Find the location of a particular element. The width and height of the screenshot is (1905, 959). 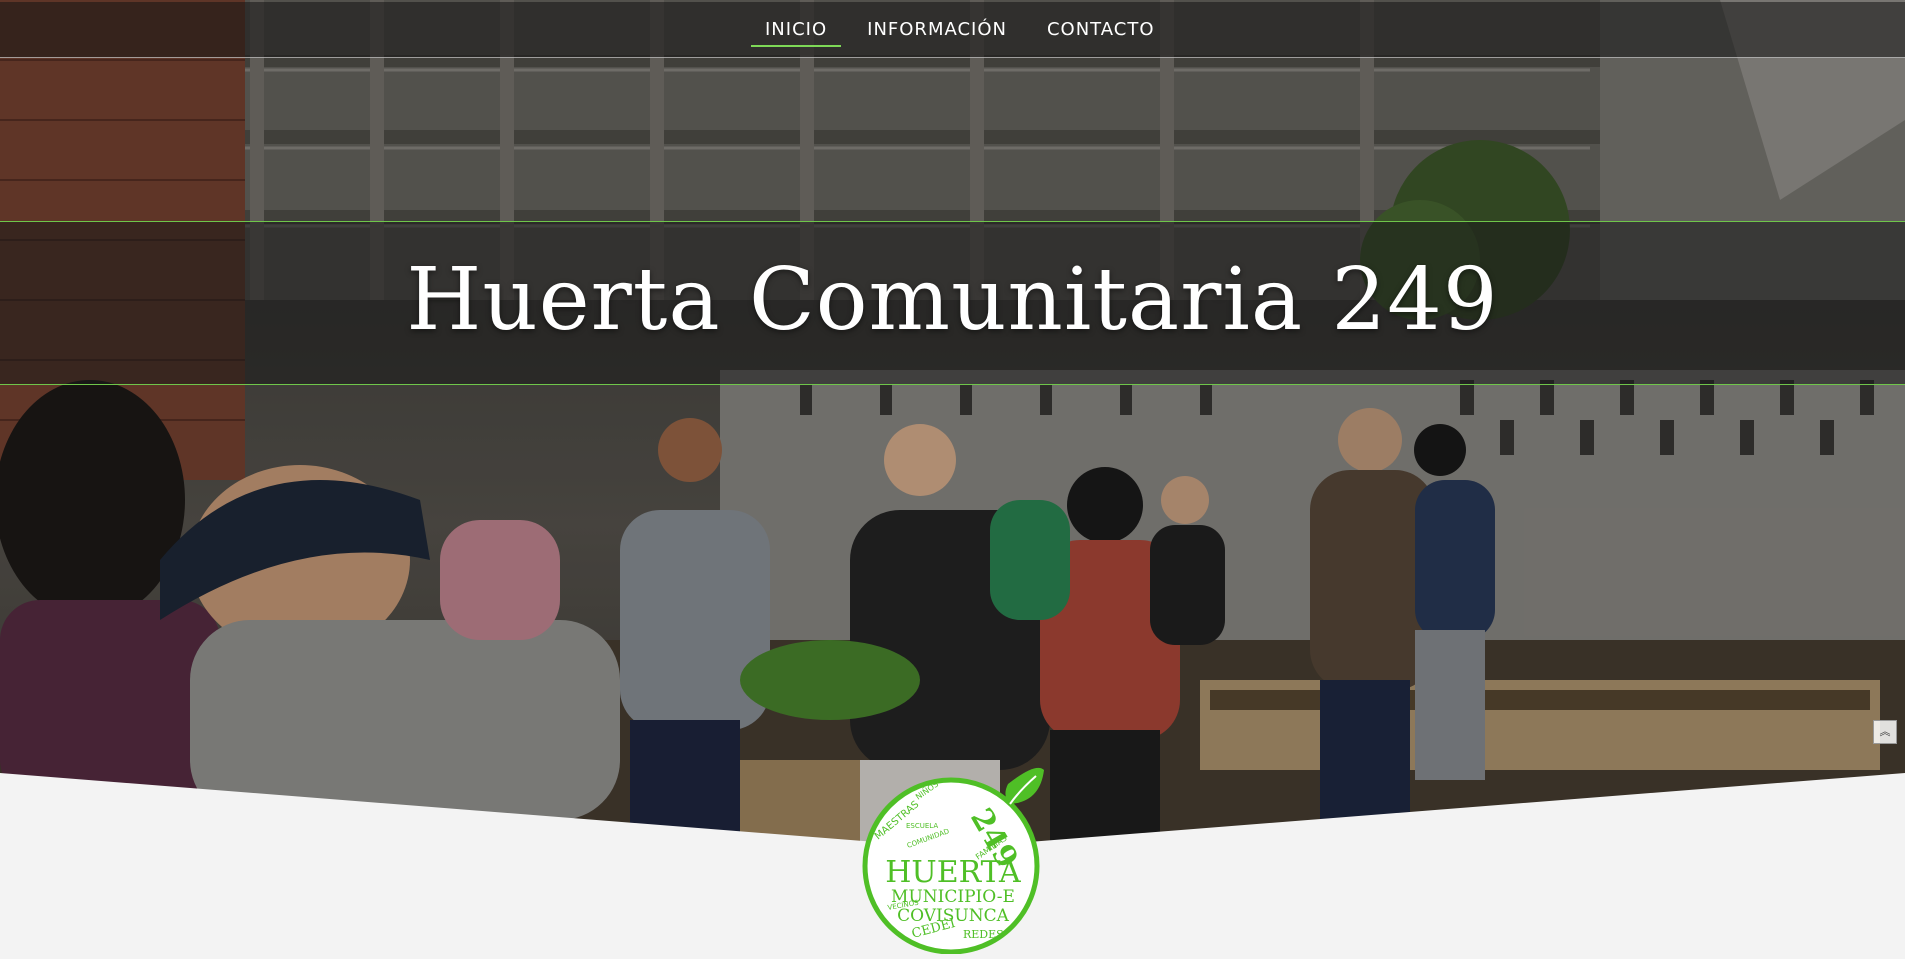

site-title: Huerta Comunitaria 249 is located at coordinates (952, 300).